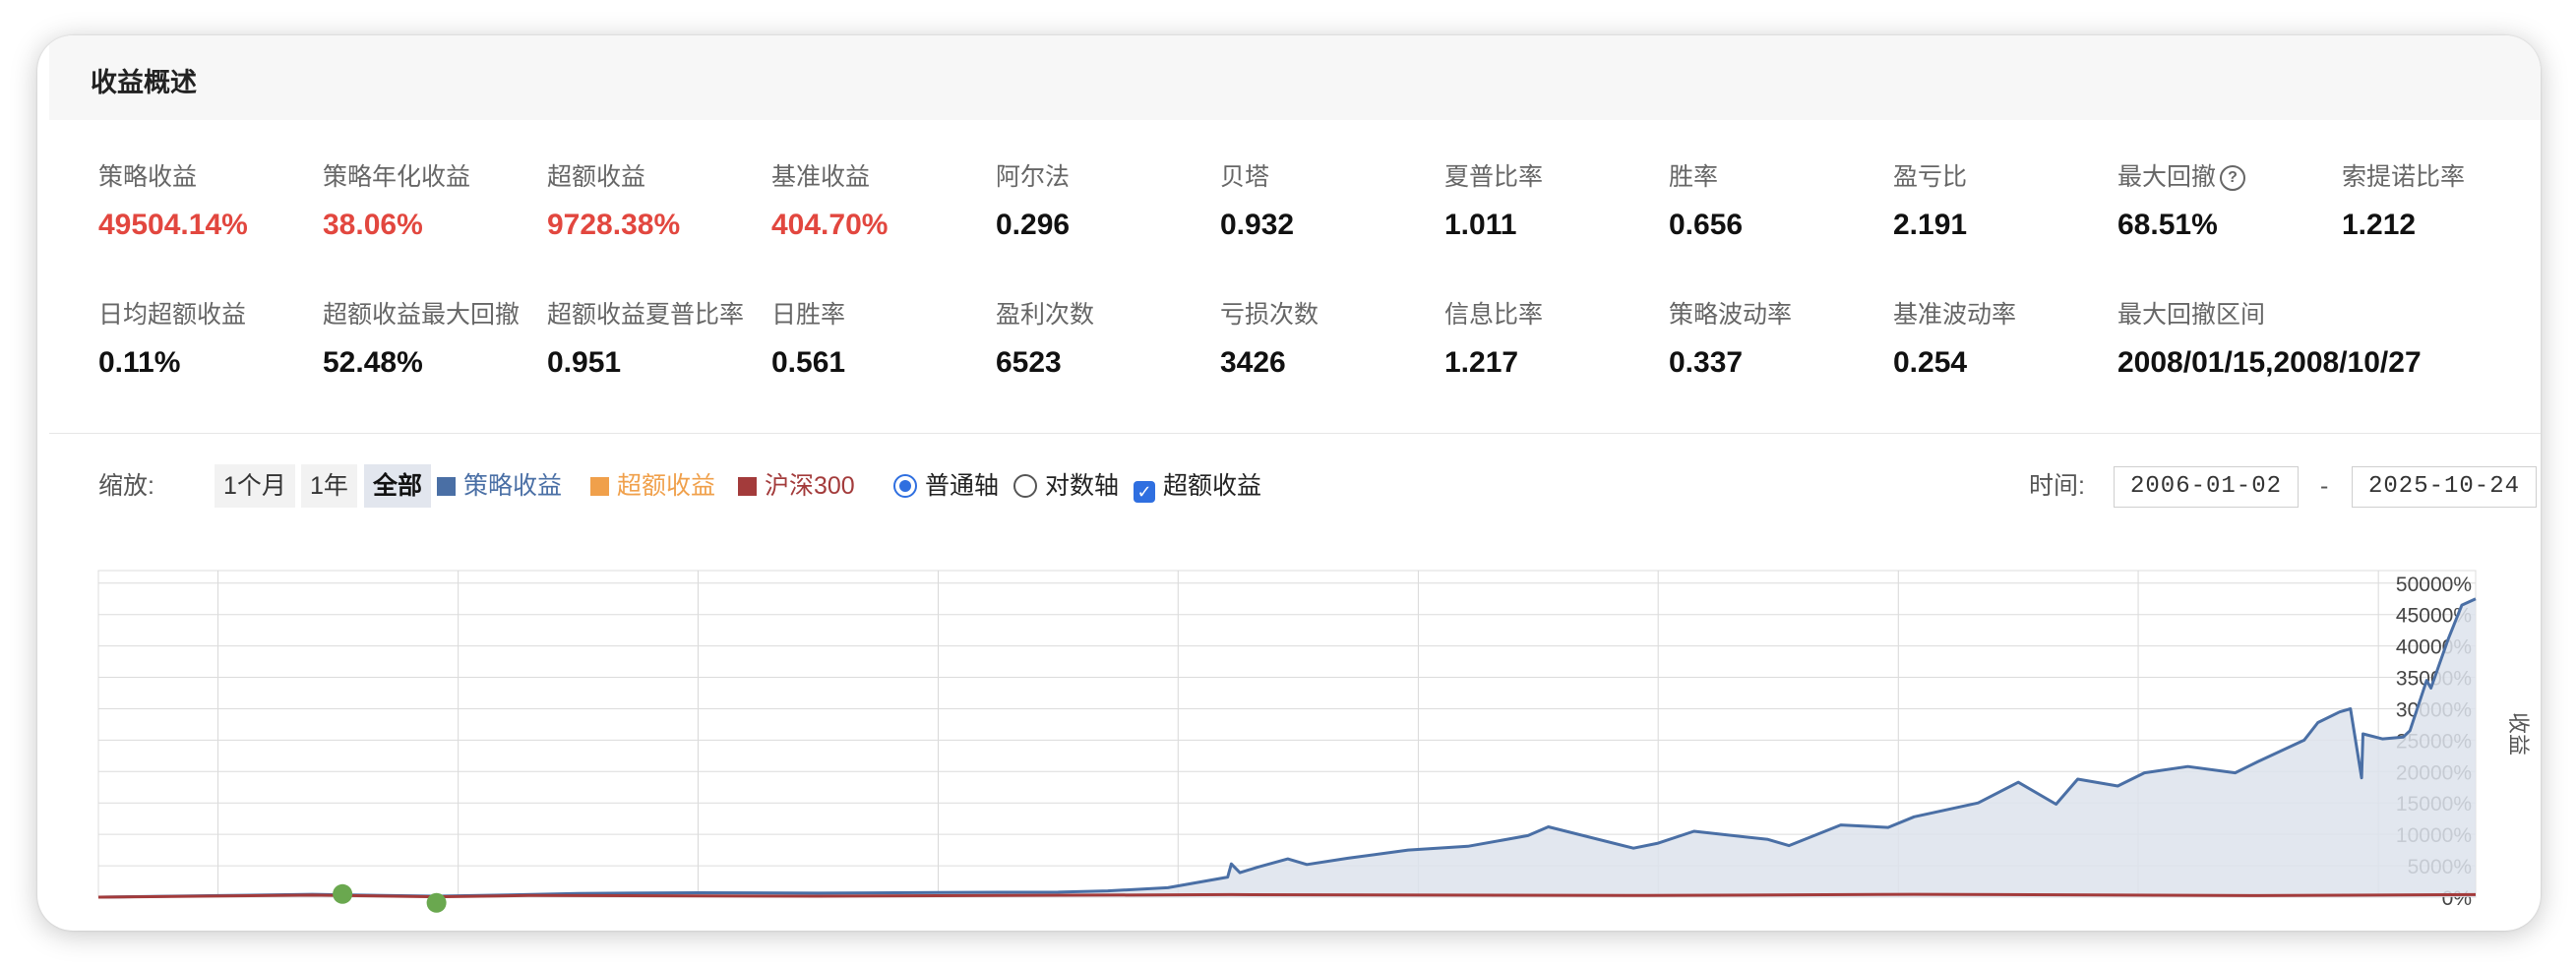  What do you see at coordinates (2229, 199) in the screenshot?
I see `stat-max-drawdown: 最大回撤? 68.51%` at bounding box center [2229, 199].